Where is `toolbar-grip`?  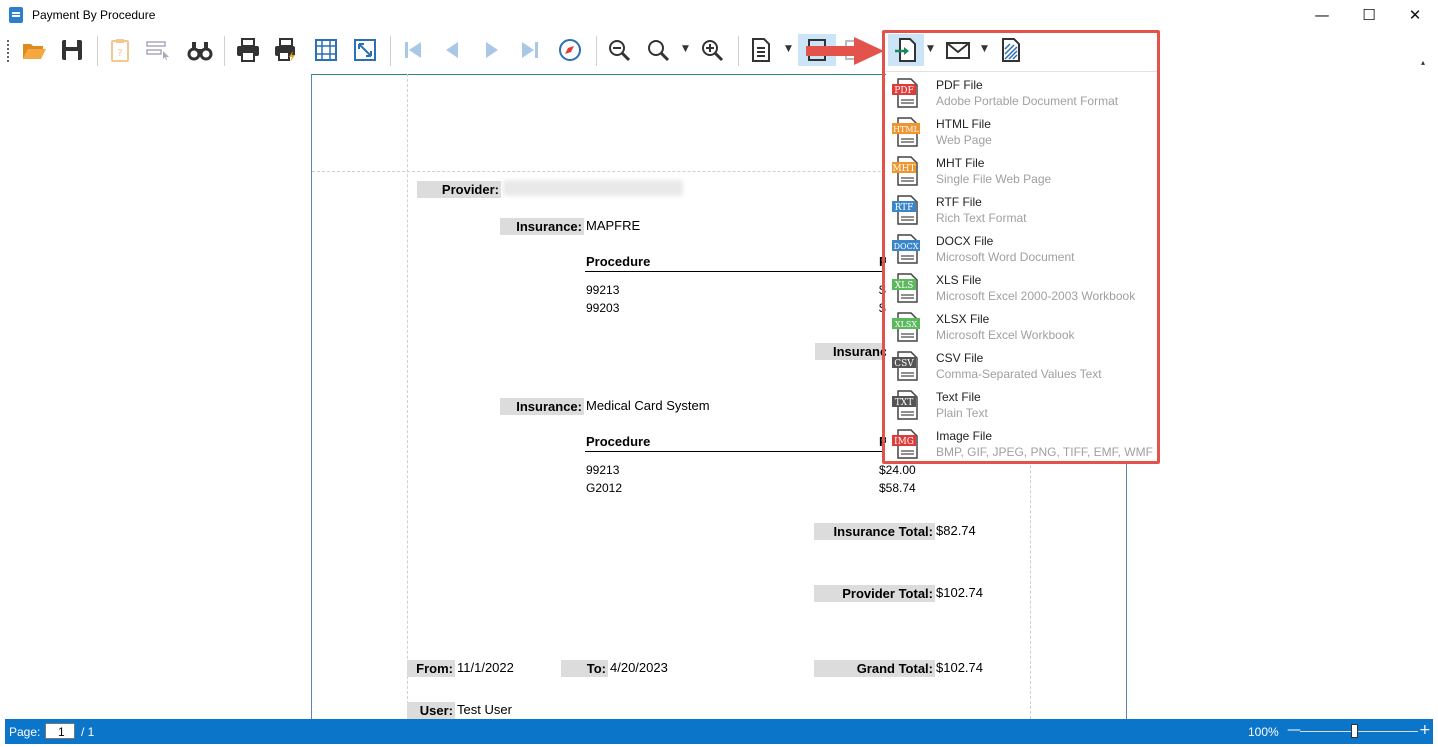 toolbar-grip is located at coordinates (8, 51).